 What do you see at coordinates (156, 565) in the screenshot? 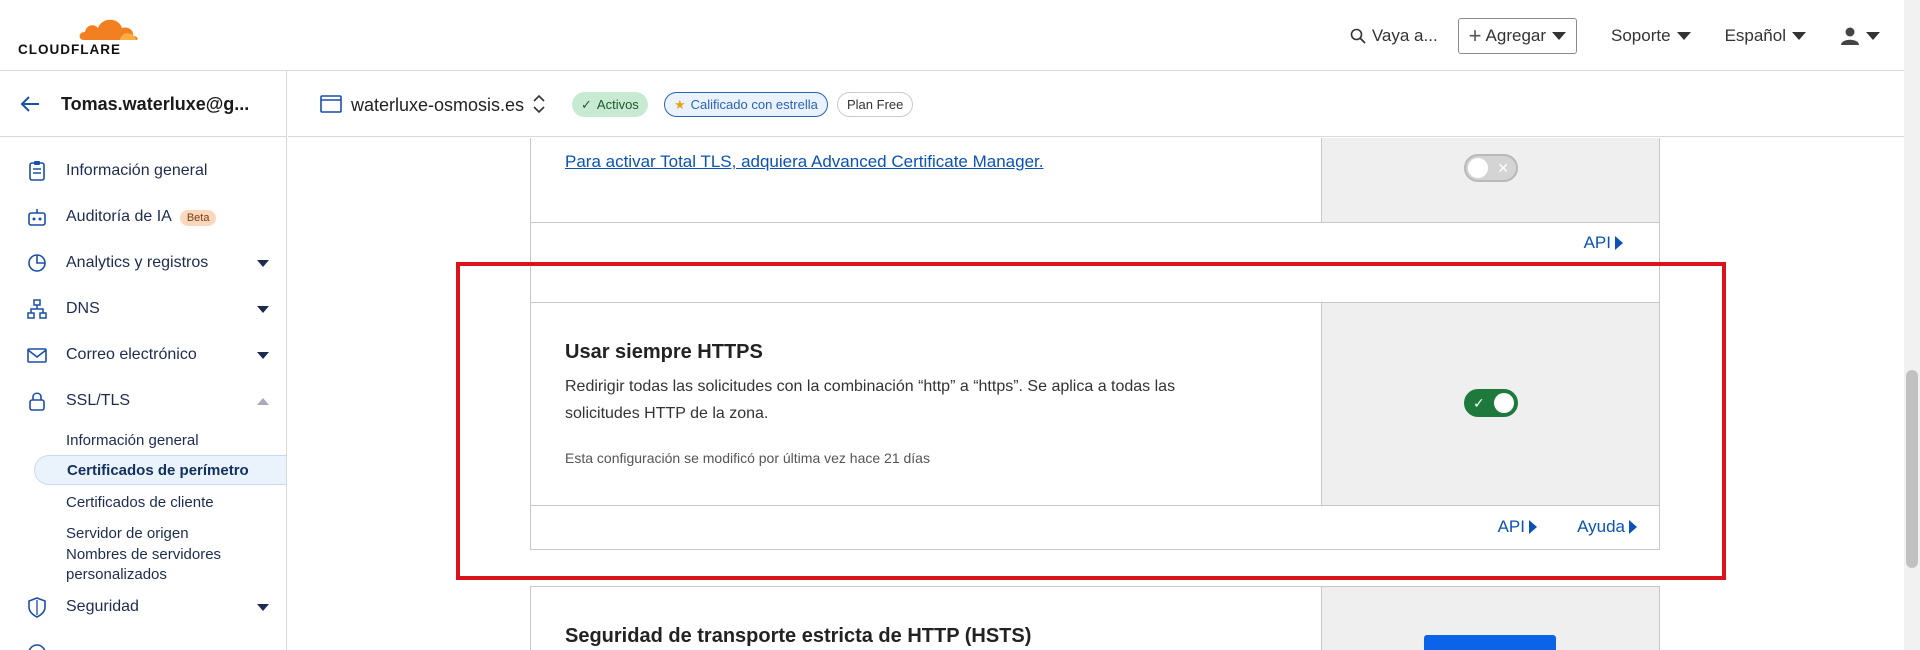
I see `sidebar-sub-item: Nombres de servidores personalizados` at bounding box center [156, 565].